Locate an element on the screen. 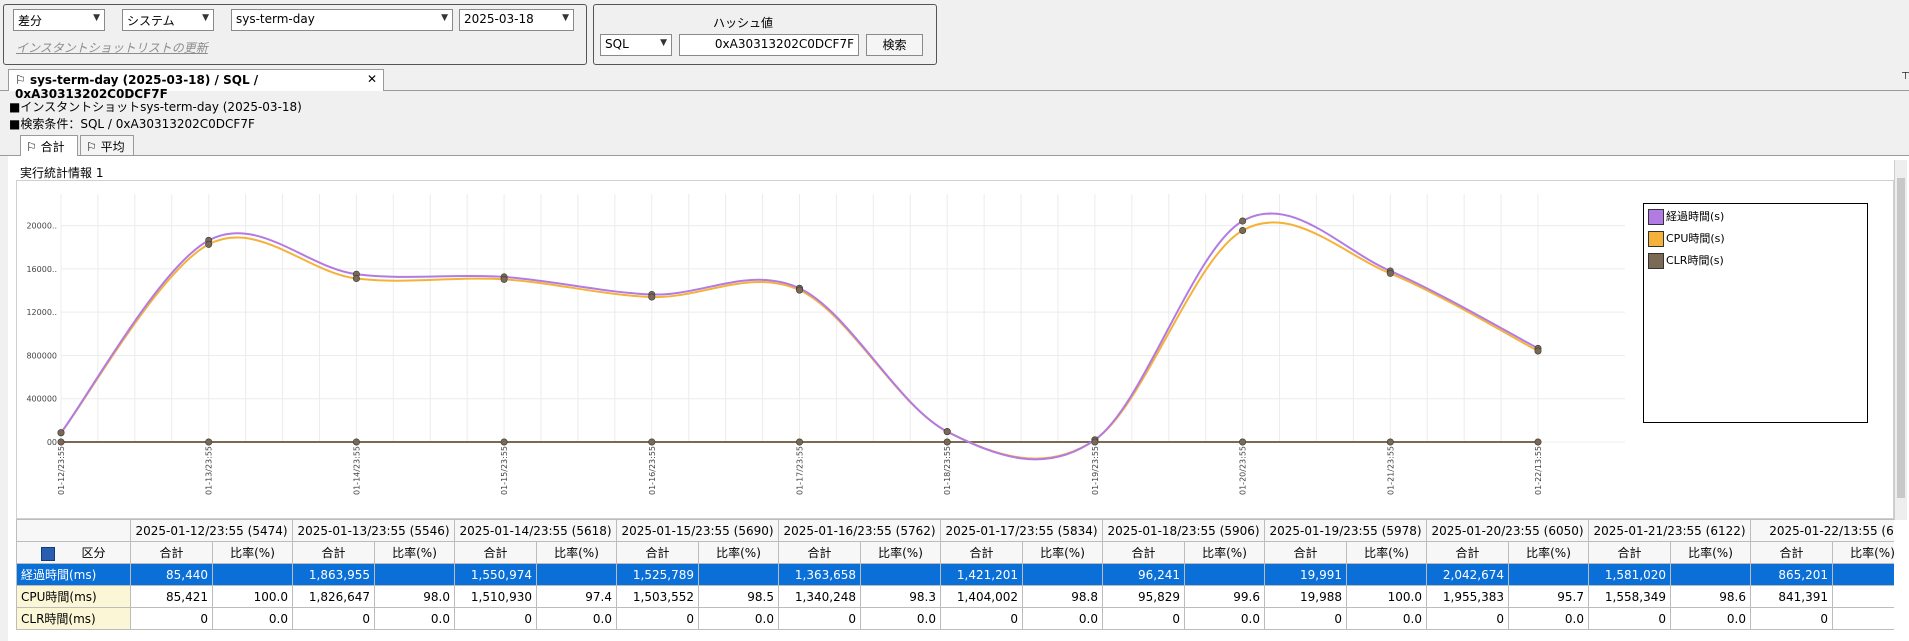 The width and height of the screenshot is (1909, 641). total-cell: 865,201 is located at coordinates (1791, 574).